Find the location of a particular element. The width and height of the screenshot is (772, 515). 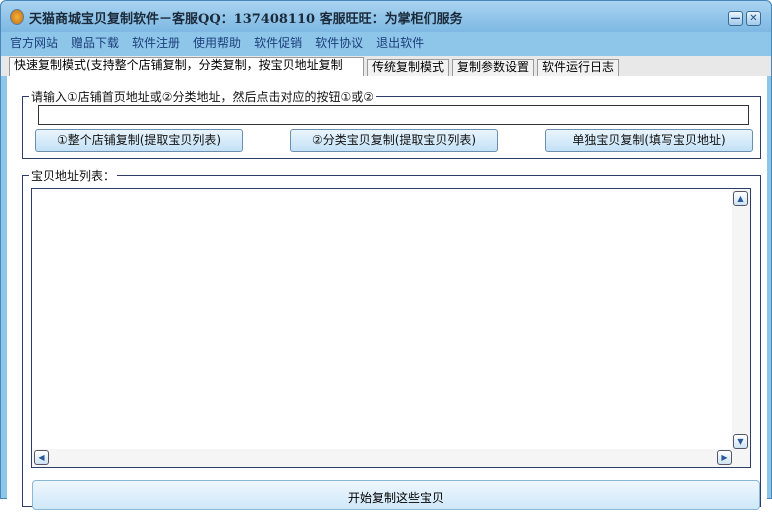

menu-exit: 退出软件 is located at coordinates (400, 44).